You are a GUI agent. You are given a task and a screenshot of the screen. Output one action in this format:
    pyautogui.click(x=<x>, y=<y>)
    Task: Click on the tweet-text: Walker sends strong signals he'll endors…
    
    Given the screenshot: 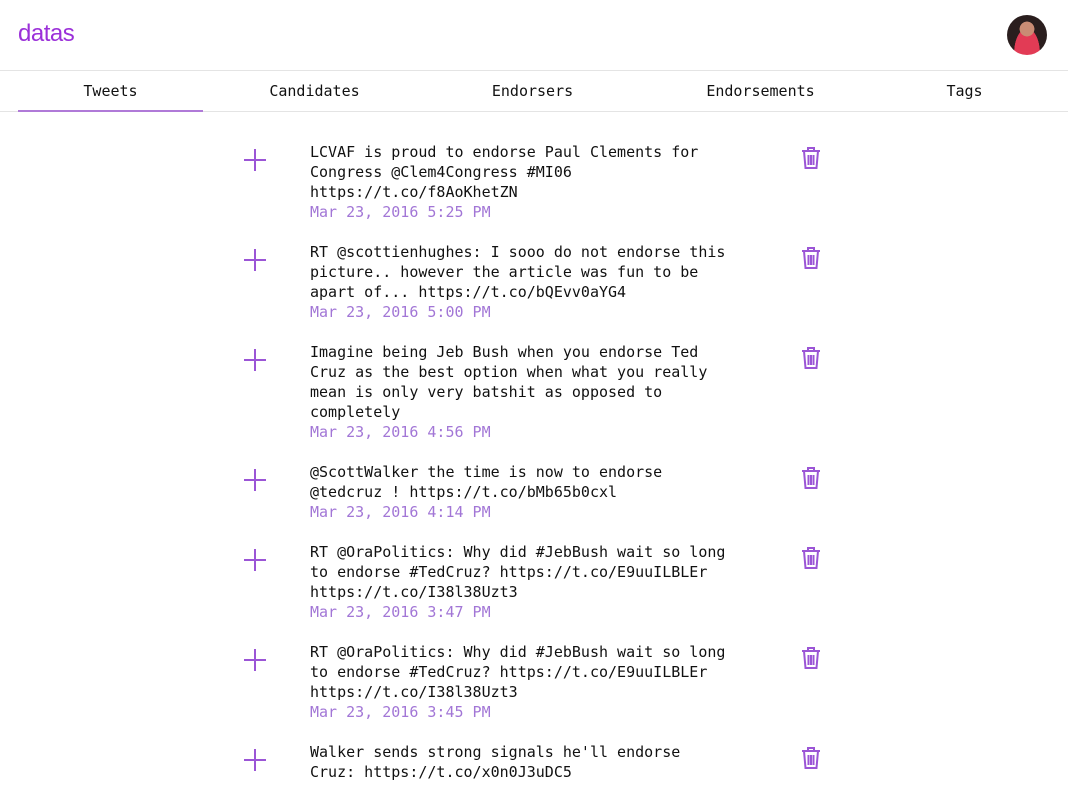 What is the action you would take?
    pyautogui.click(x=495, y=762)
    